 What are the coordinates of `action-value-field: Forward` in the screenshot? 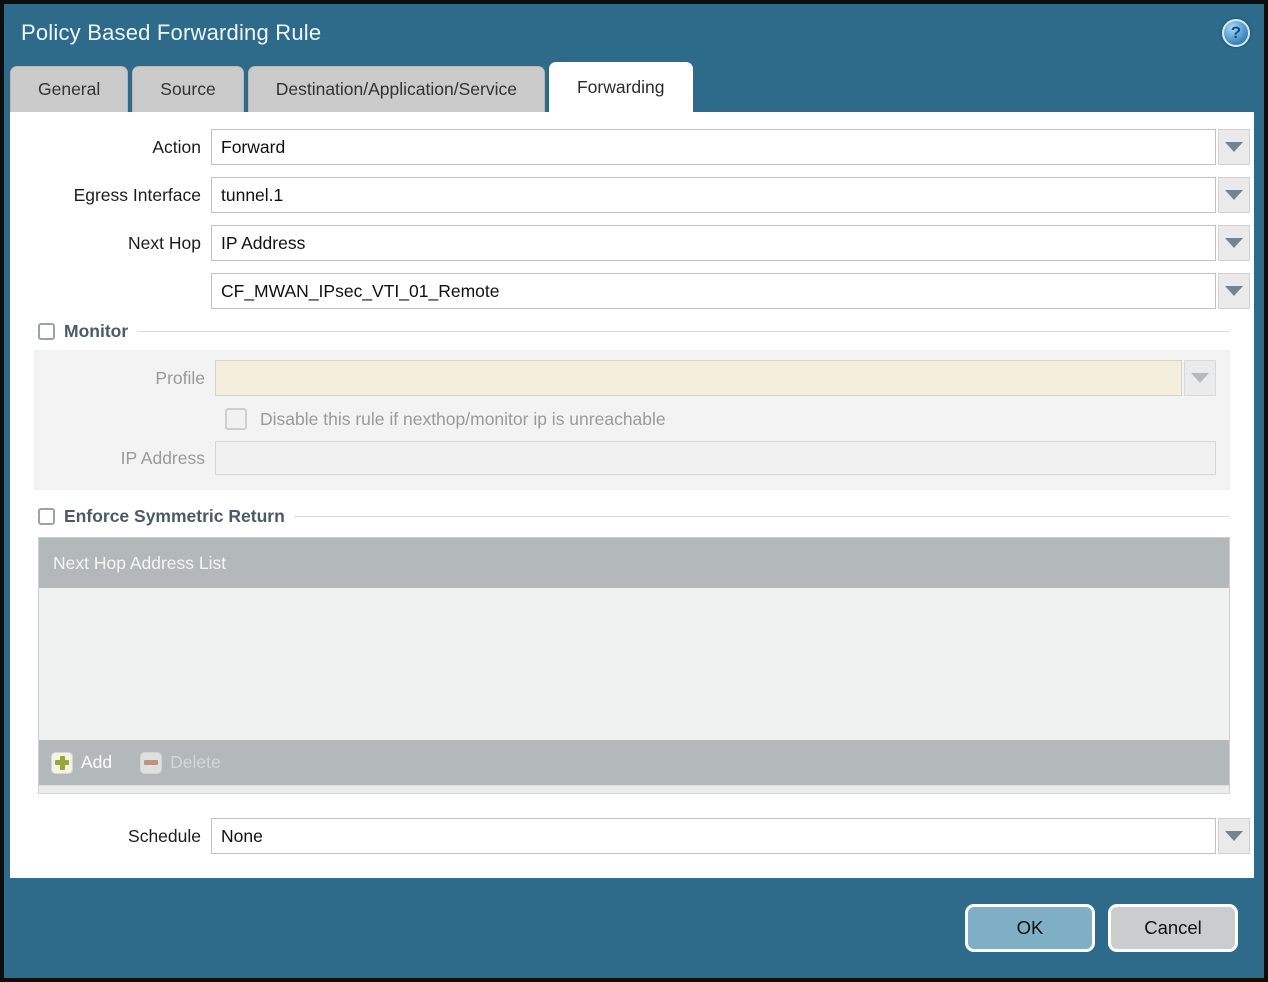 It's located at (713, 147).